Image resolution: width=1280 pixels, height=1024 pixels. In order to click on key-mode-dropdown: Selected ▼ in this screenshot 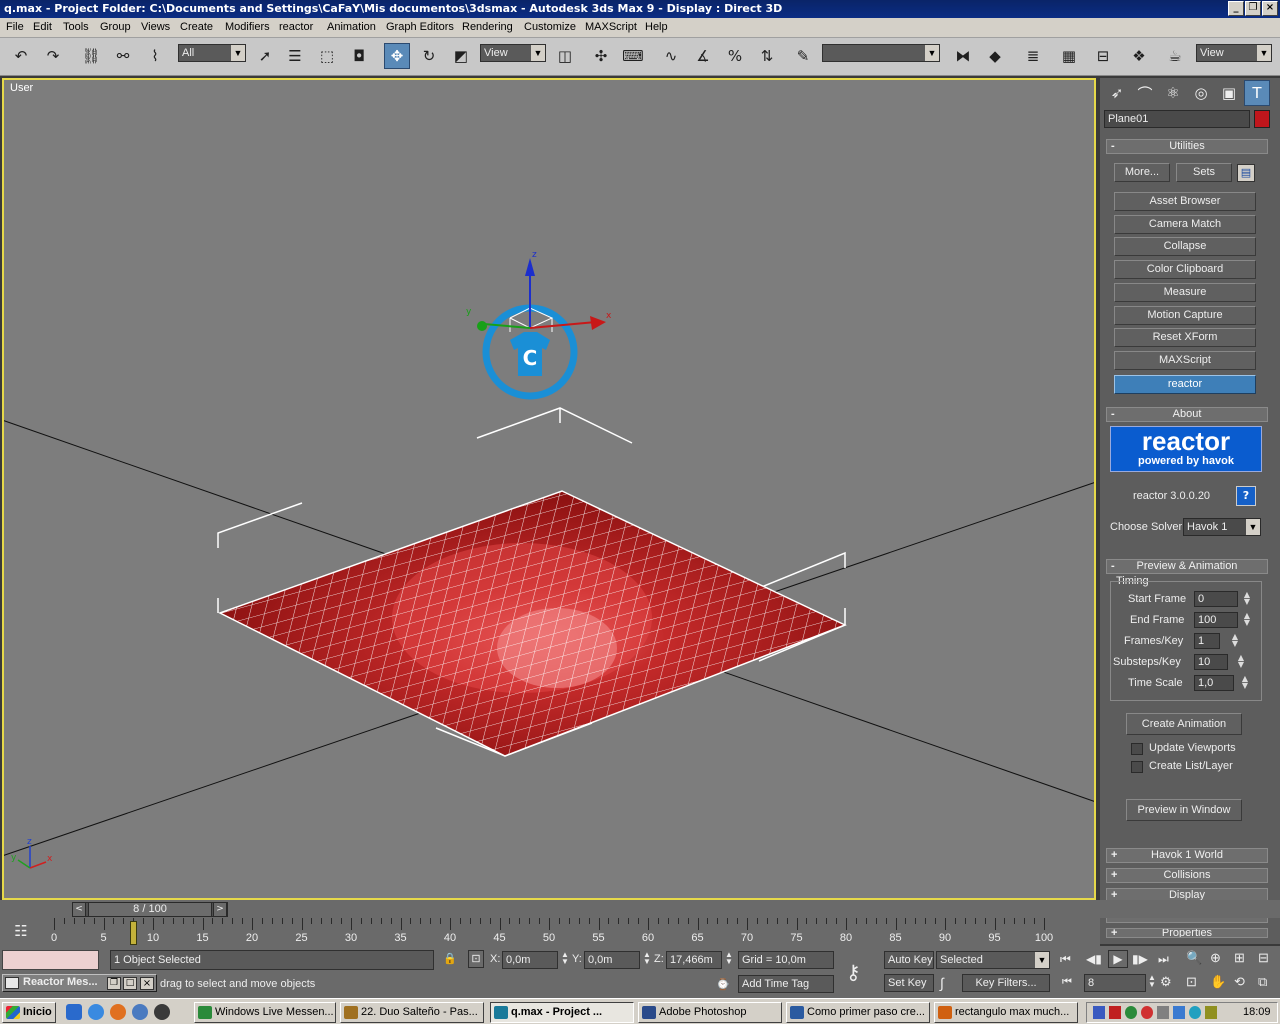, I will do `click(993, 960)`.